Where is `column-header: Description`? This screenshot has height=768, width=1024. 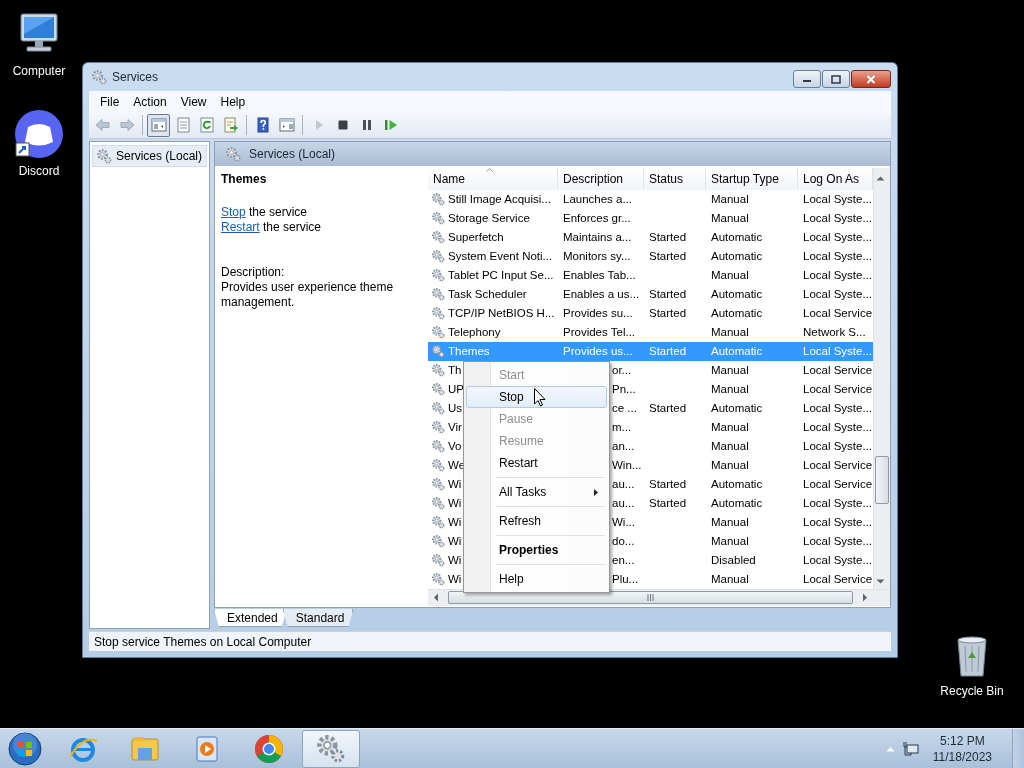 column-header: Description is located at coordinates (601, 178).